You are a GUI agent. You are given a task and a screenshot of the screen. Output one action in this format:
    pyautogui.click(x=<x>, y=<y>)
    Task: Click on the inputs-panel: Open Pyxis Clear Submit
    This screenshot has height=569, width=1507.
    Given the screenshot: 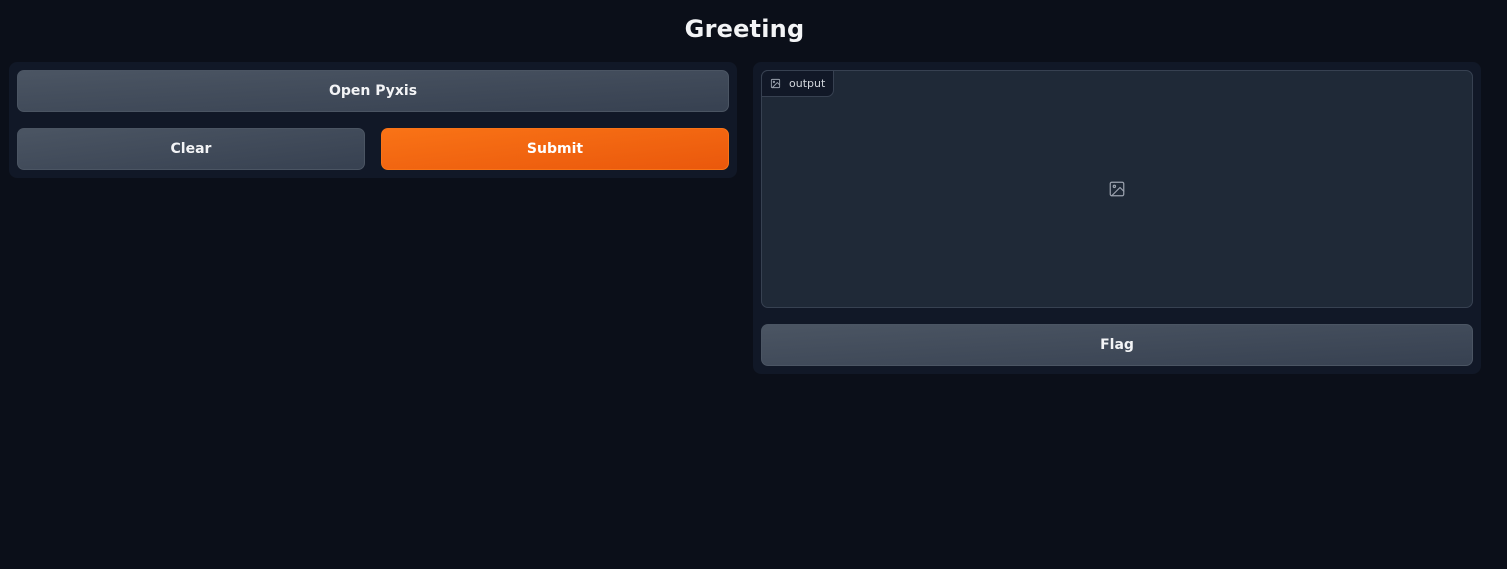 What is the action you would take?
    pyautogui.click(x=373, y=120)
    